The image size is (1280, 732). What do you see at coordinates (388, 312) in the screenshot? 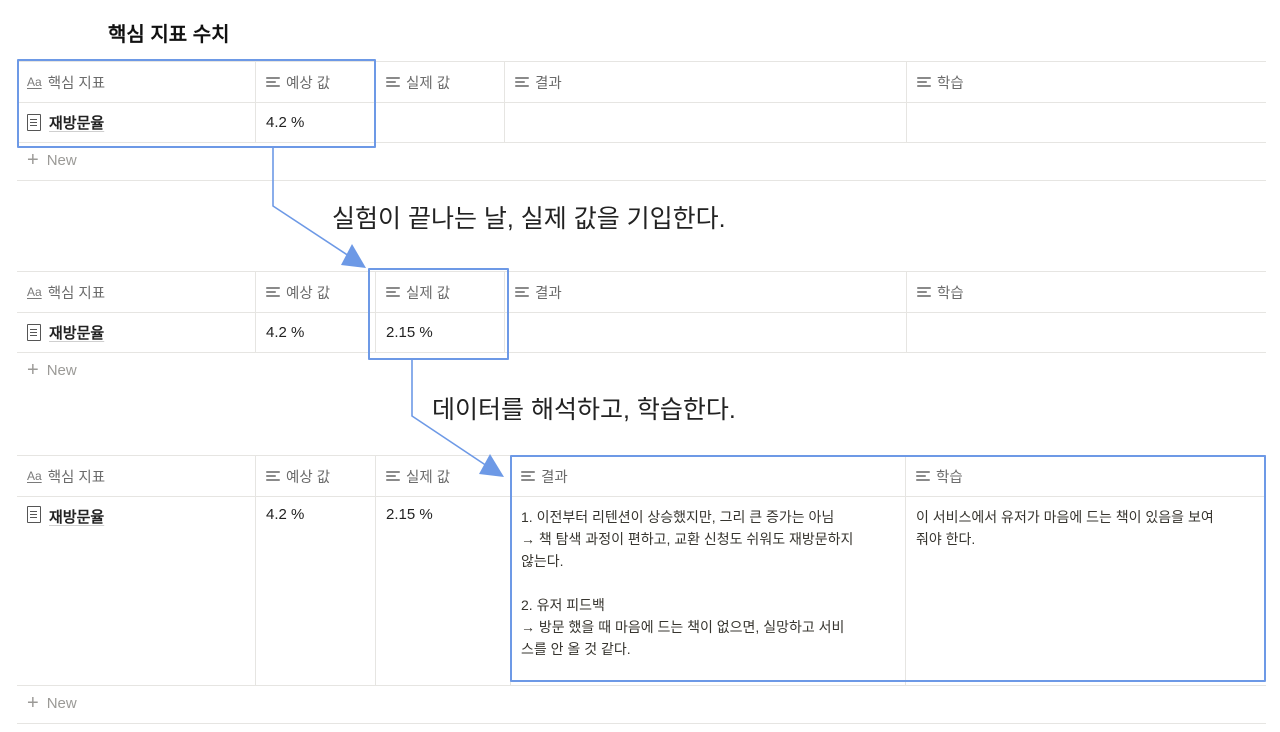
I see `flow-arrows` at bounding box center [388, 312].